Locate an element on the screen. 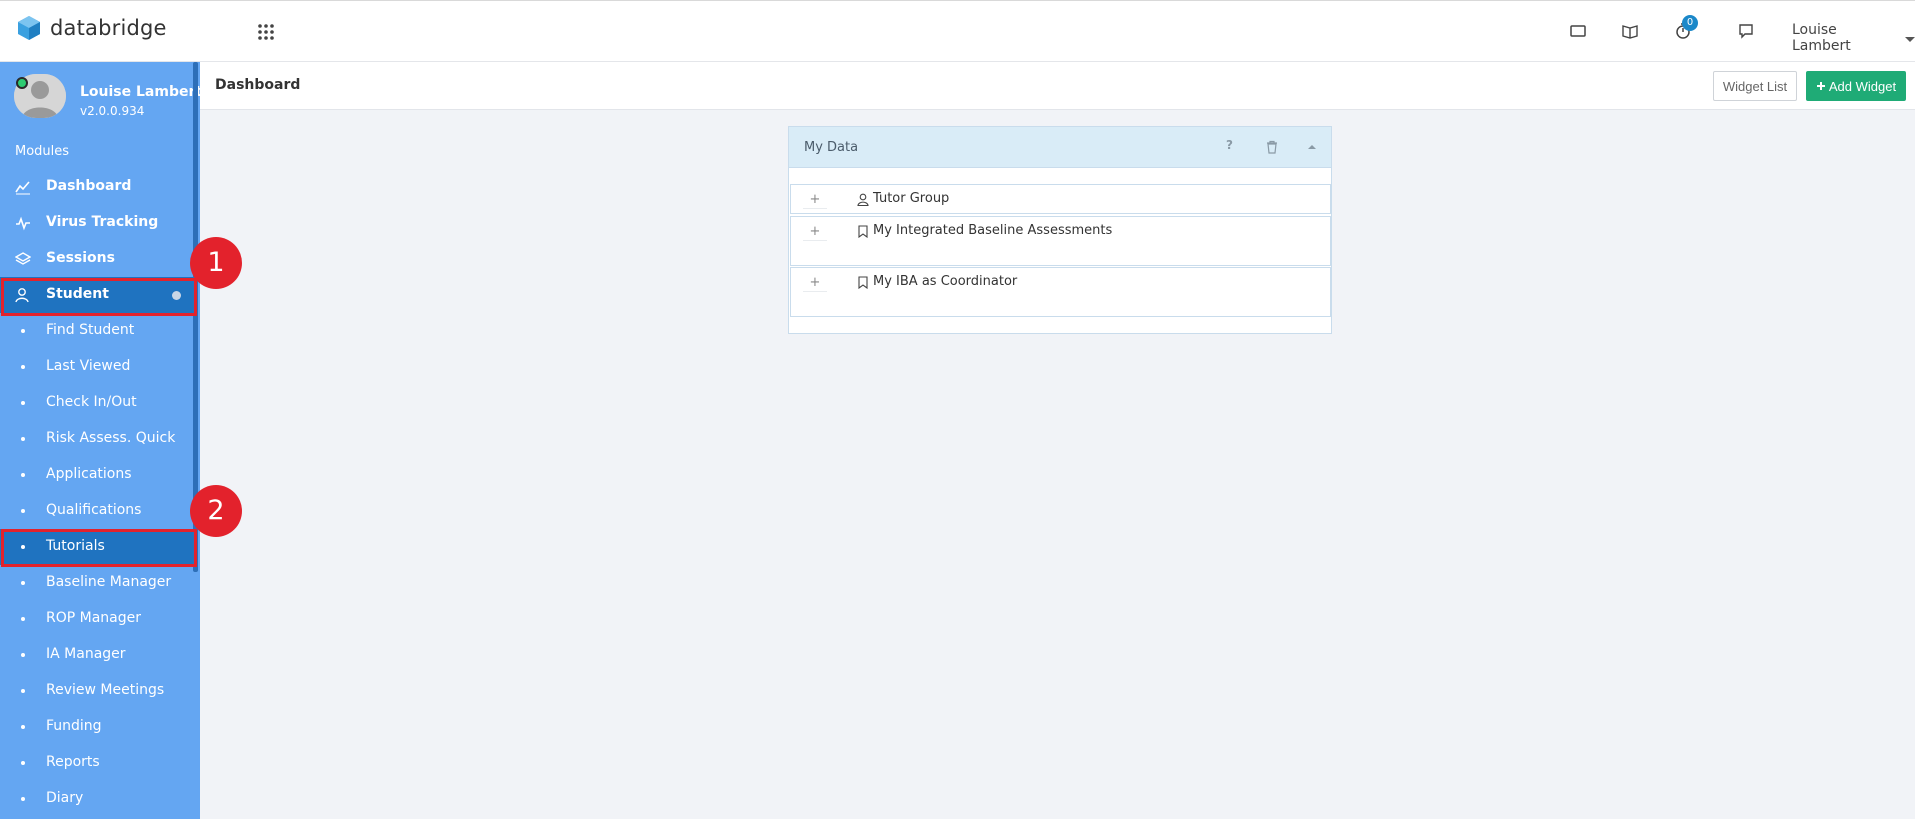  databridge-logo-icon is located at coordinates (29, 28).